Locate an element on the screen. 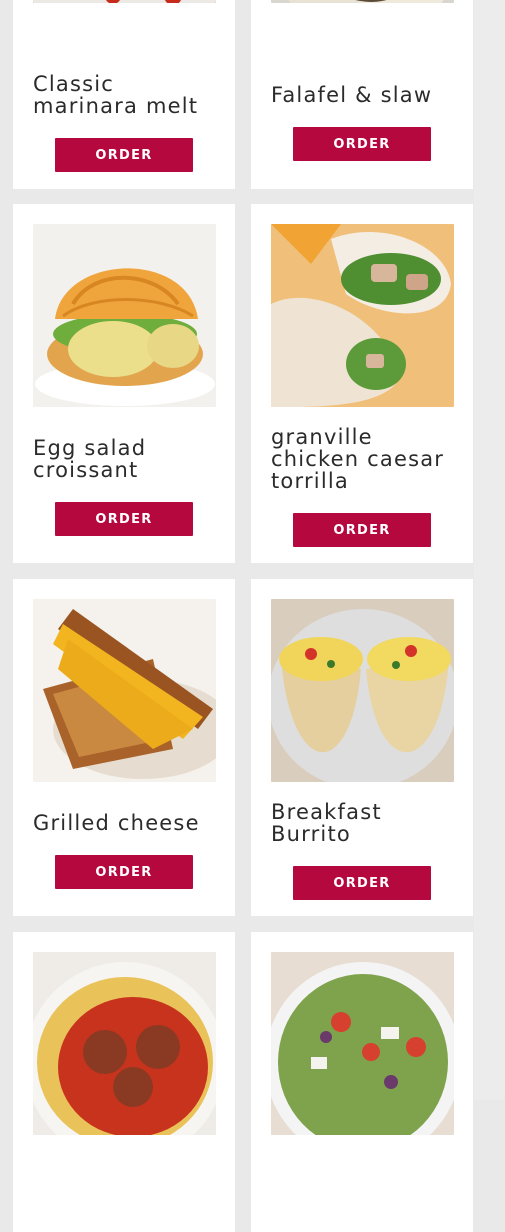  menu-card-falafel-slaw: Falafel & slaw ORDER is located at coordinates (362, 94).